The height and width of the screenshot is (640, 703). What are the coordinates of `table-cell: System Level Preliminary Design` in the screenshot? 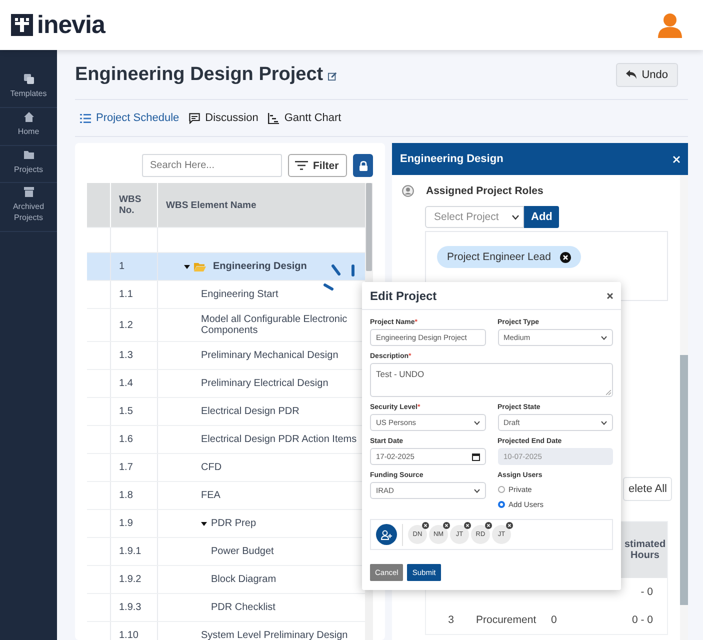 It's located at (274, 635).